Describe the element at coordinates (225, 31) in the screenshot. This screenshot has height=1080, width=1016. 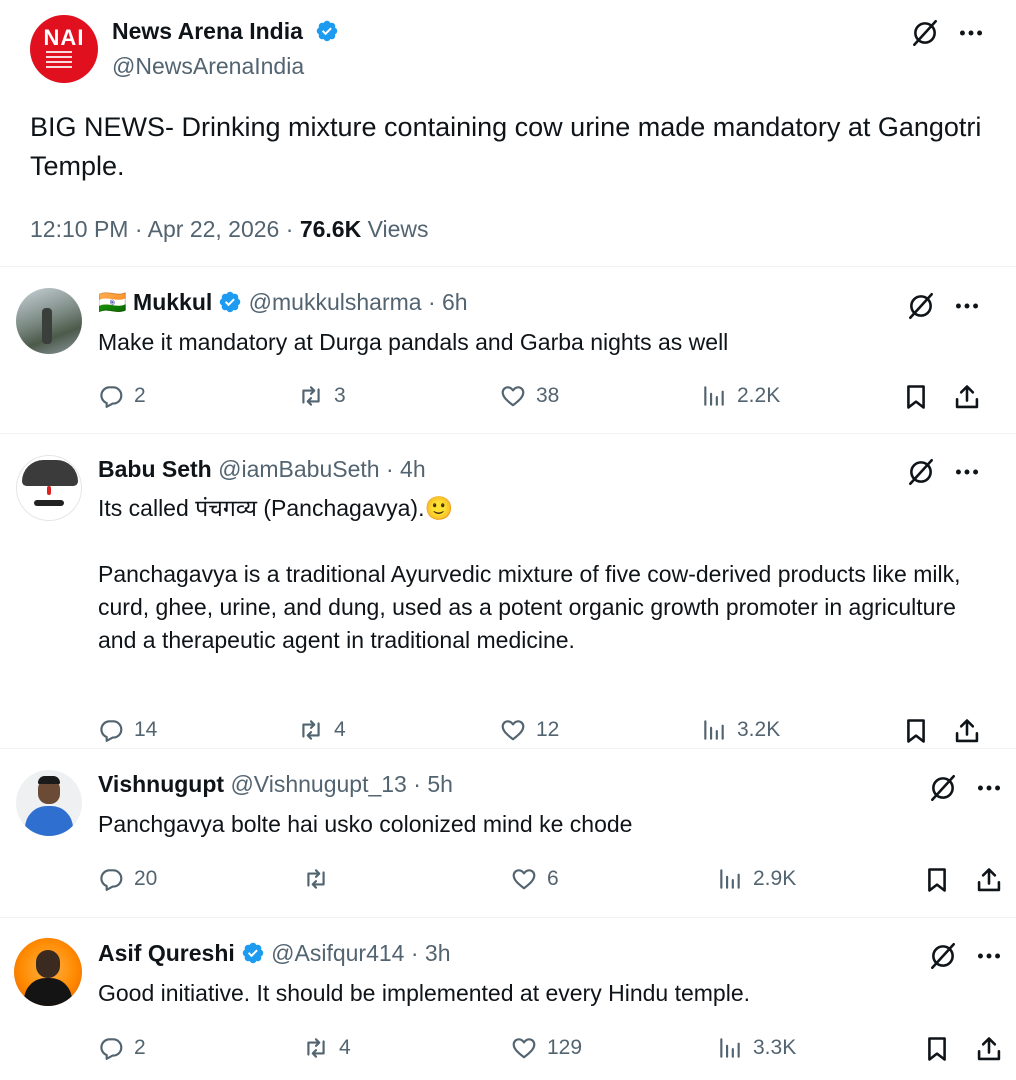
I see `main-author-name: News Arena India` at that location.